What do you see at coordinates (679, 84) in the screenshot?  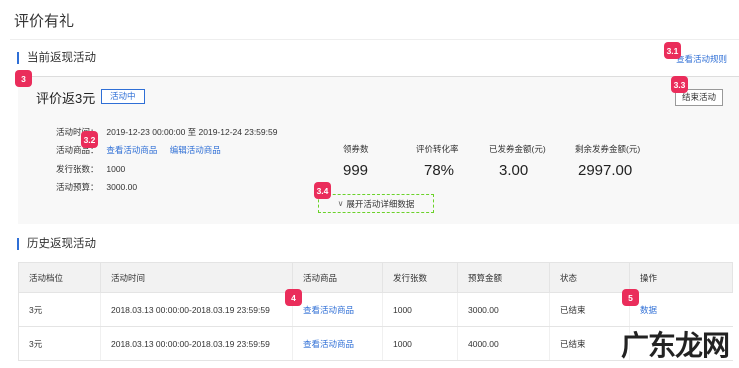 I see `annotation-badge-3-3: 3.3` at bounding box center [679, 84].